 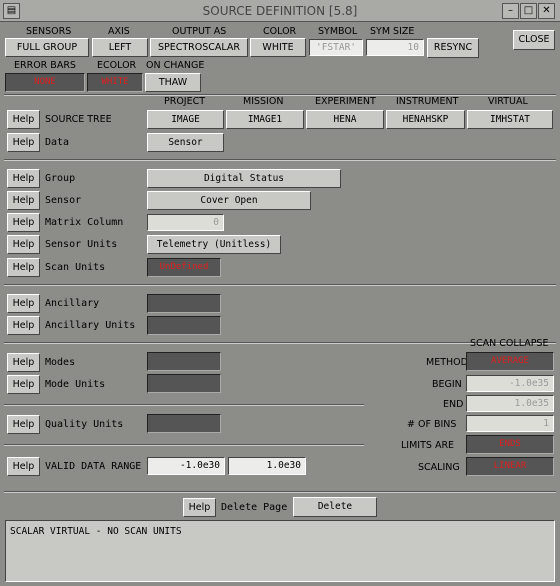 I want to click on minimize-icon: –, so click(x=510, y=11).